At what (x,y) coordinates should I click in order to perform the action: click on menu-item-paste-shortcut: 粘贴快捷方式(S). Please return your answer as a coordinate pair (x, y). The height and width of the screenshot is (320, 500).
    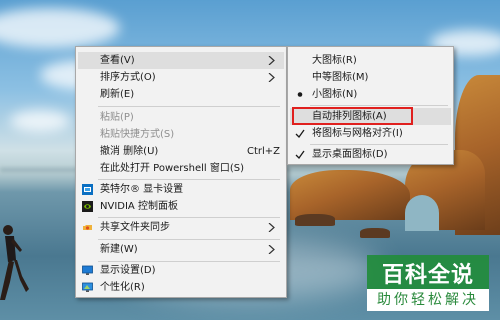
    Looking at the image, I should click on (181, 134).